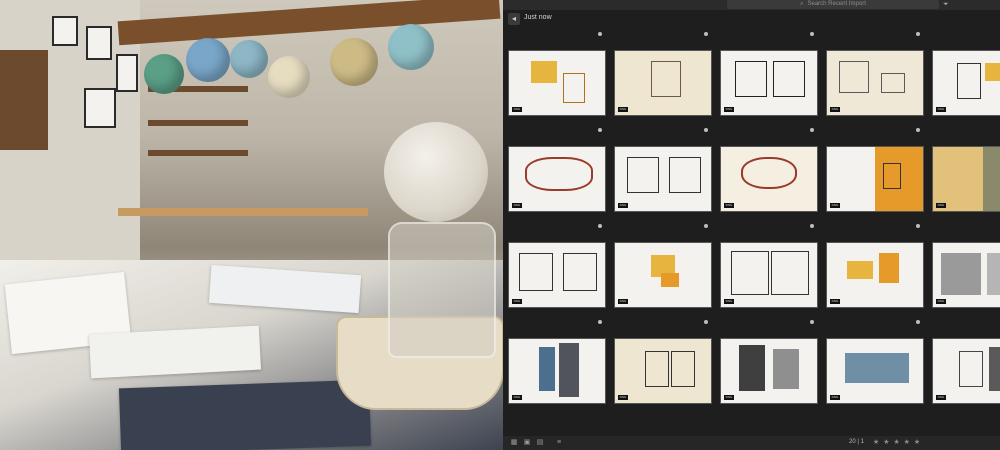  Describe the element at coordinates (897, 442) in the screenshot. I see `rating-stars: ★ ★ ★ ★ ★` at that location.